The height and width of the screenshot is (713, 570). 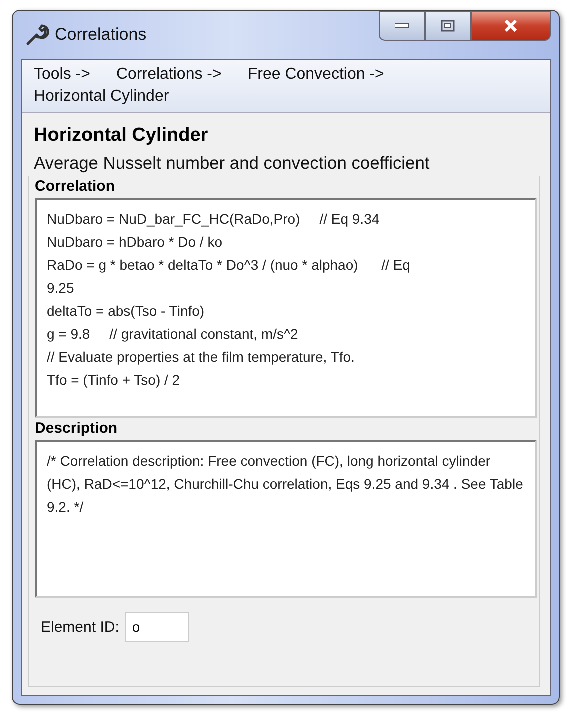 I want to click on minimize-icon, so click(x=402, y=26).